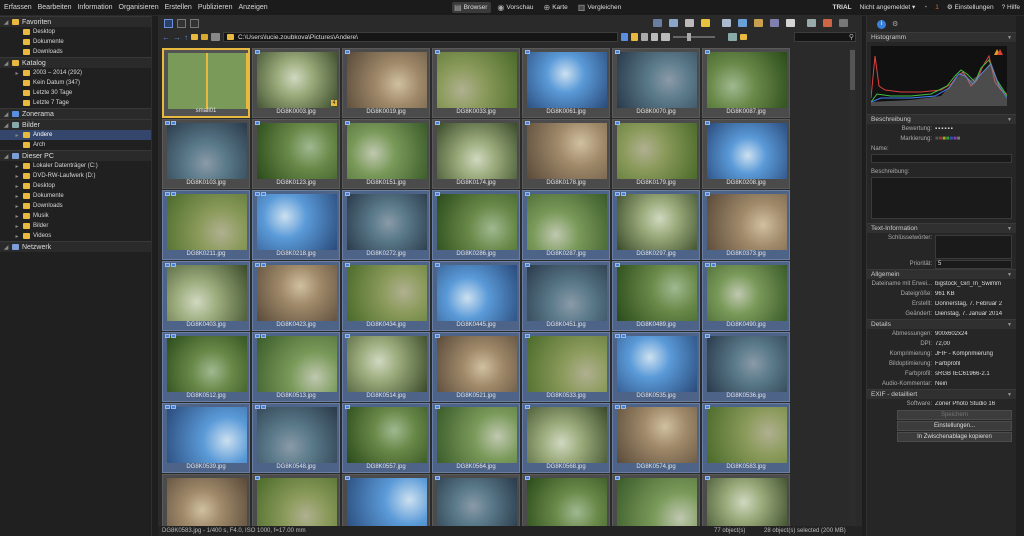  Describe the element at coordinates (895, 24) in the screenshot. I see `settings-icon: ⚙` at that location.